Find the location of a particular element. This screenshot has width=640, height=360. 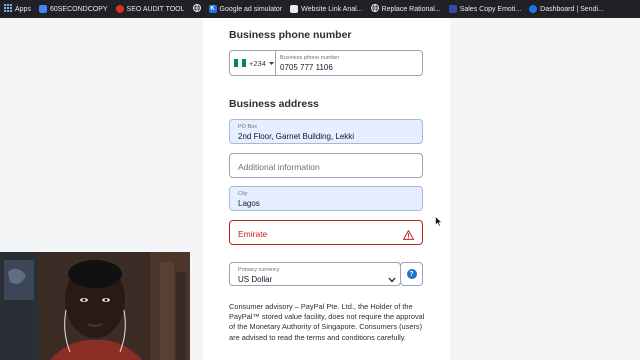

help-icon: ? is located at coordinates (411, 274).